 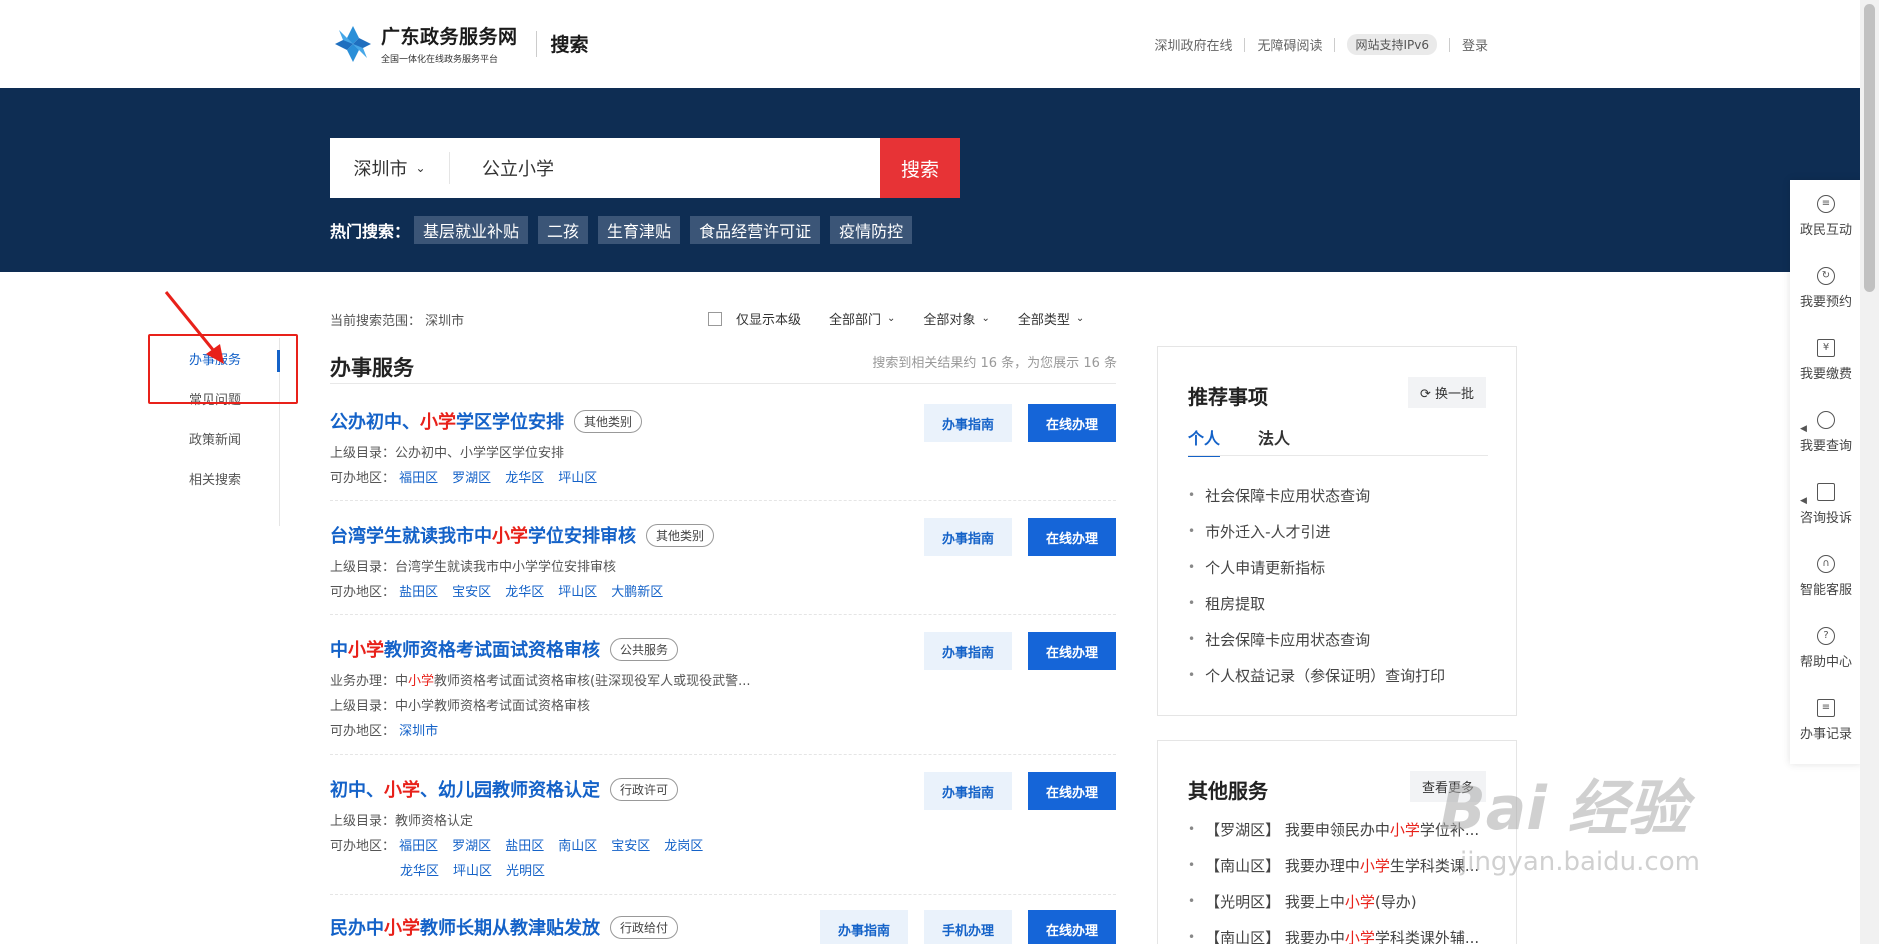 I want to click on meta-label: 可办地区：, so click(x=363, y=846).